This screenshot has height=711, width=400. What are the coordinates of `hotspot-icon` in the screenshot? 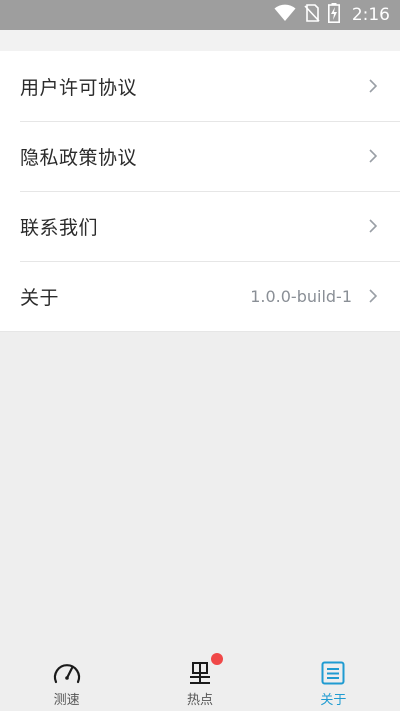 It's located at (204, 670).